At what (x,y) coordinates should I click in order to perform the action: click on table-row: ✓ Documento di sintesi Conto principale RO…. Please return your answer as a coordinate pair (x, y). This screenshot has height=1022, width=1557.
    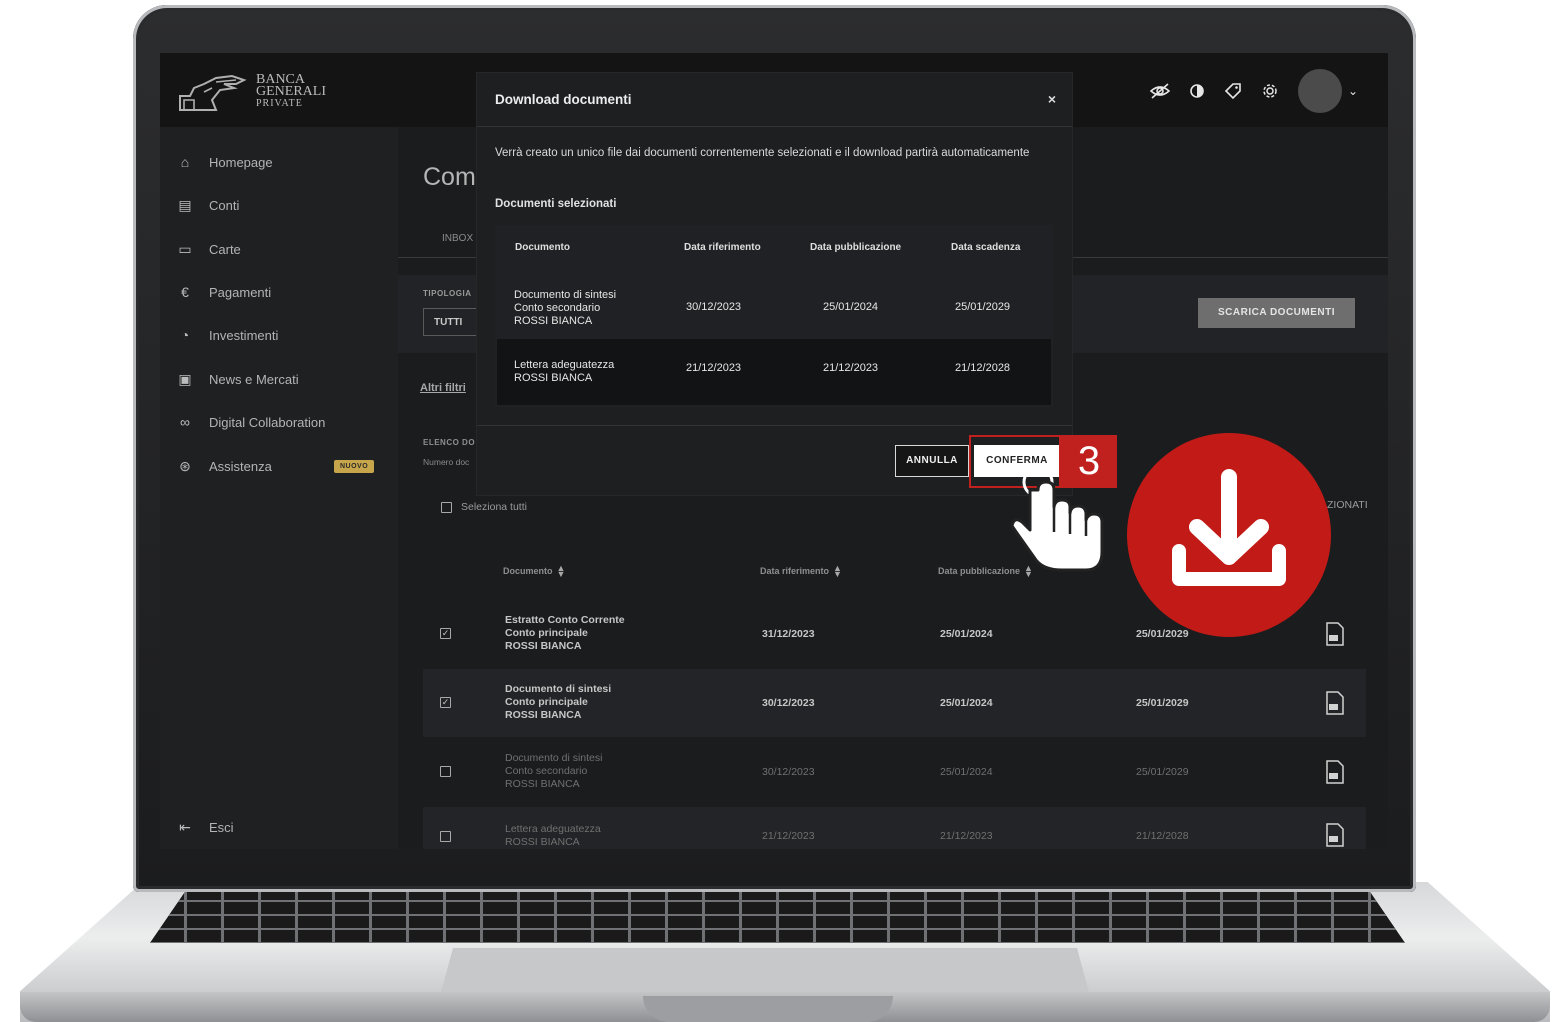
    Looking at the image, I should click on (894, 703).